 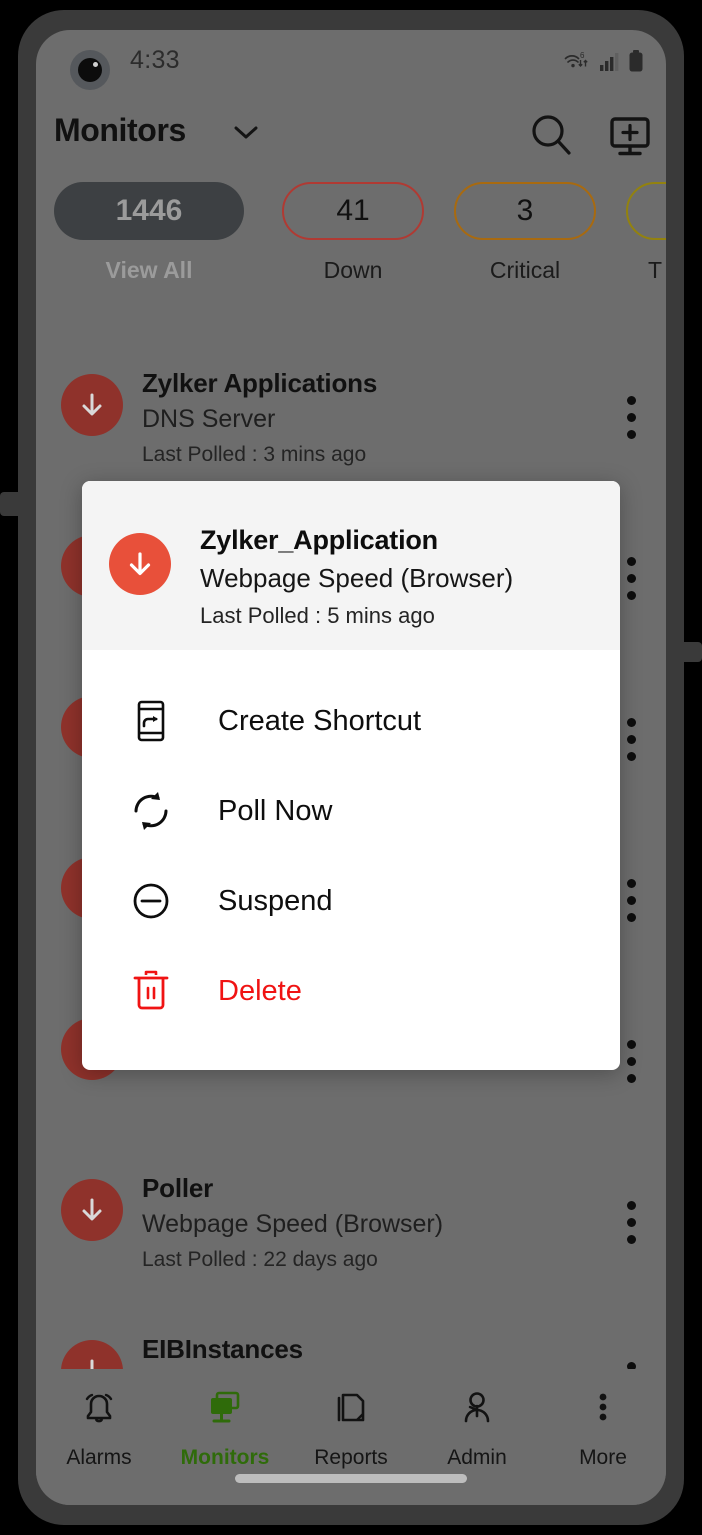 What do you see at coordinates (225, 1411) in the screenshot?
I see `monitor-icon` at bounding box center [225, 1411].